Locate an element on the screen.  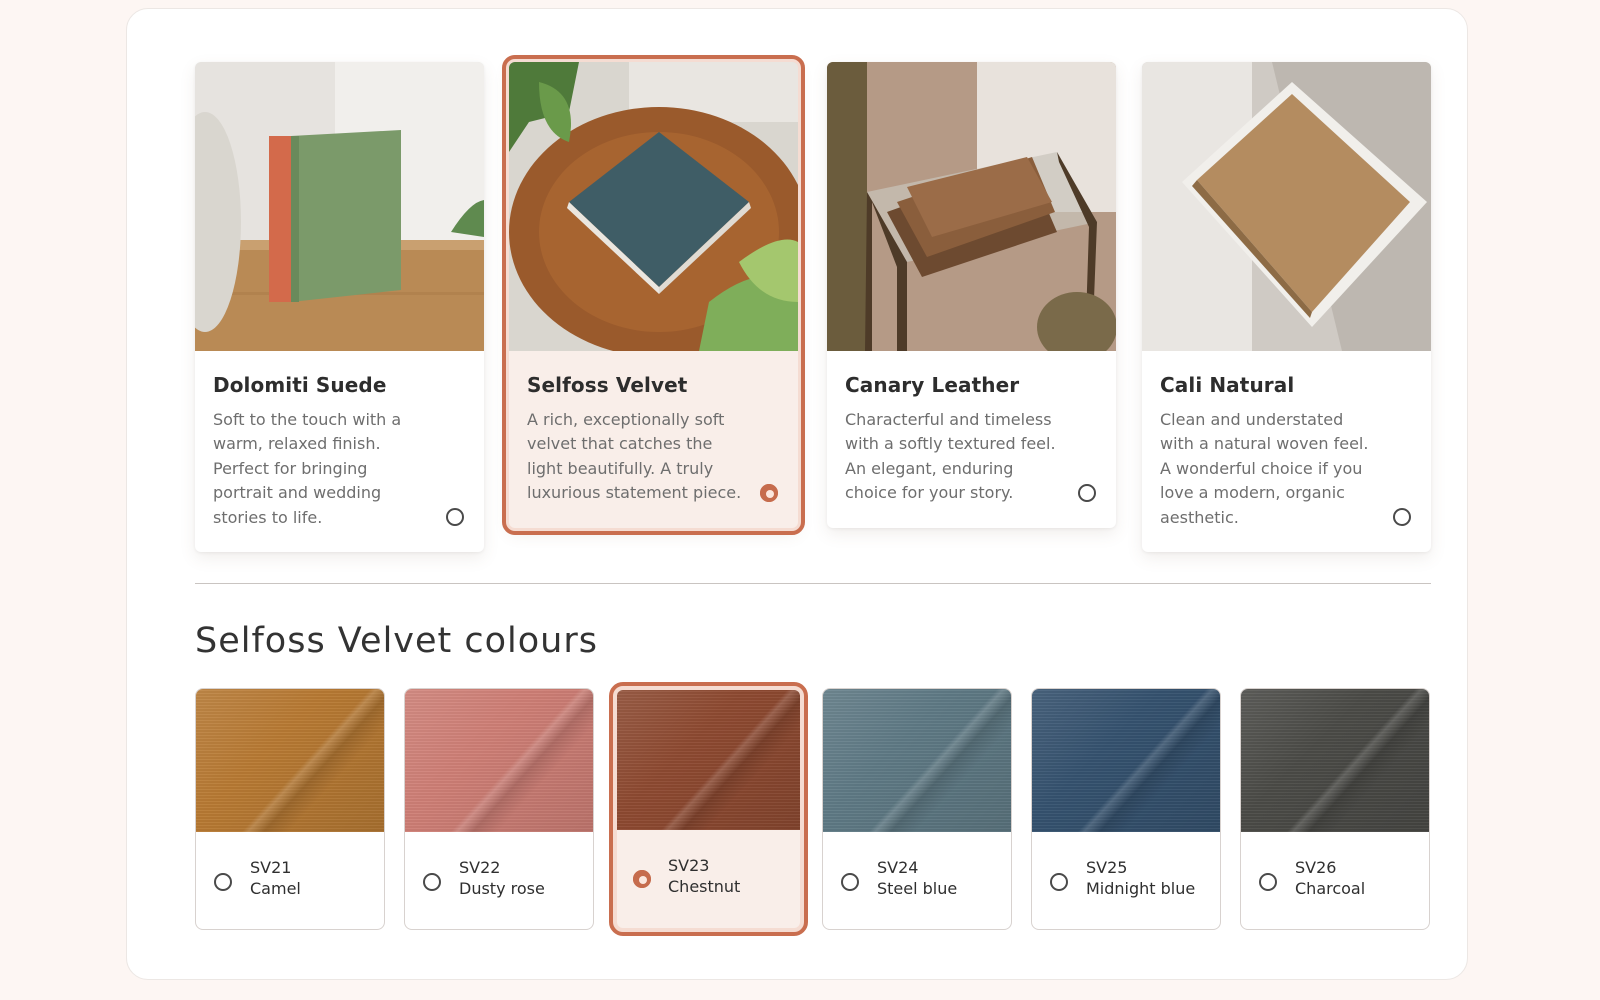
material-title: Selfoss Velvet is located at coordinates (607, 385).